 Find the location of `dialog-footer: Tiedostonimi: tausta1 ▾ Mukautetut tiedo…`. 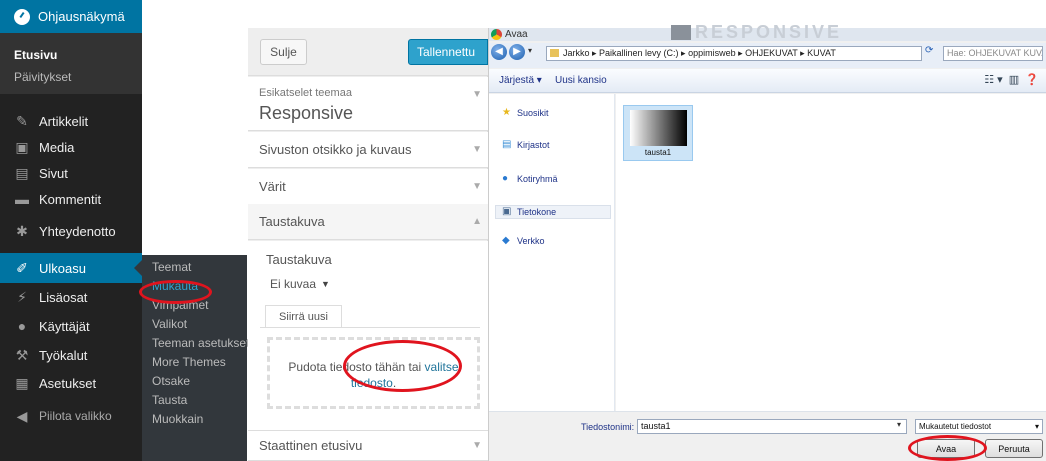

dialog-footer: Tiedostonimi: tausta1 ▾ Mukautetut tiedo… is located at coordinates (767, 436).